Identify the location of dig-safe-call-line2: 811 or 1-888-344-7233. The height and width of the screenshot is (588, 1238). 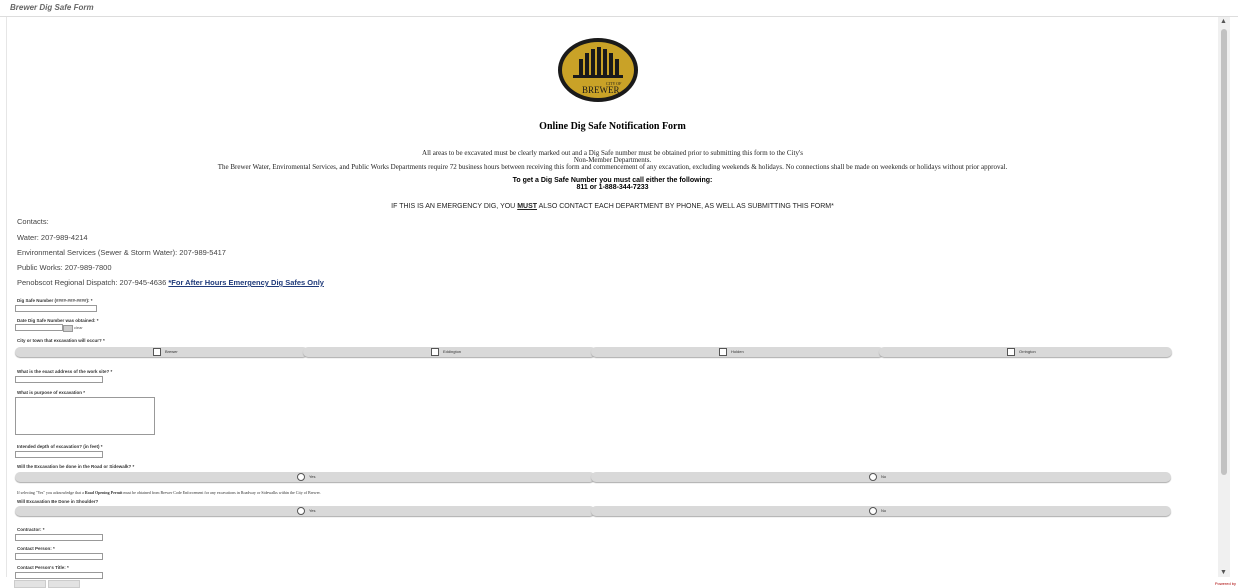
(612, 187).